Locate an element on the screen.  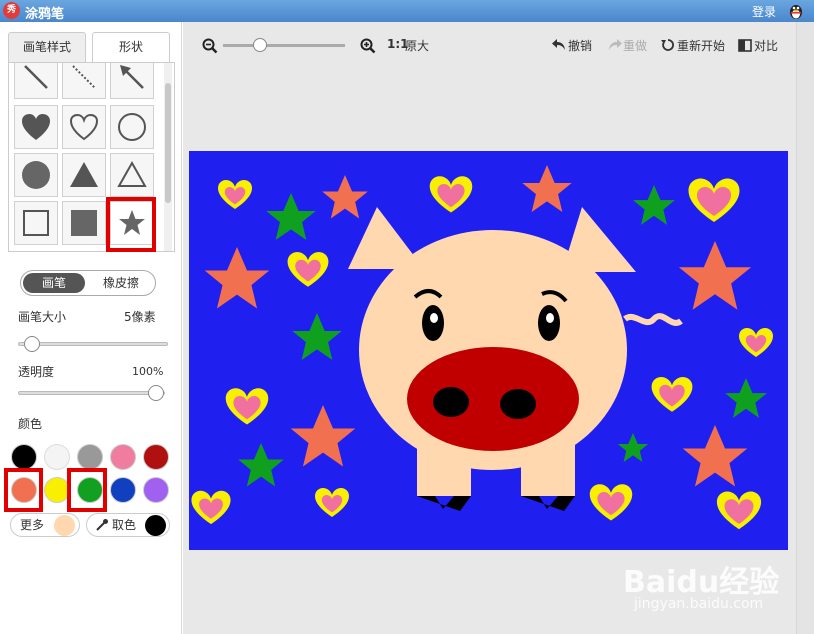
zoom-slider is located at coordinates (284, 45).